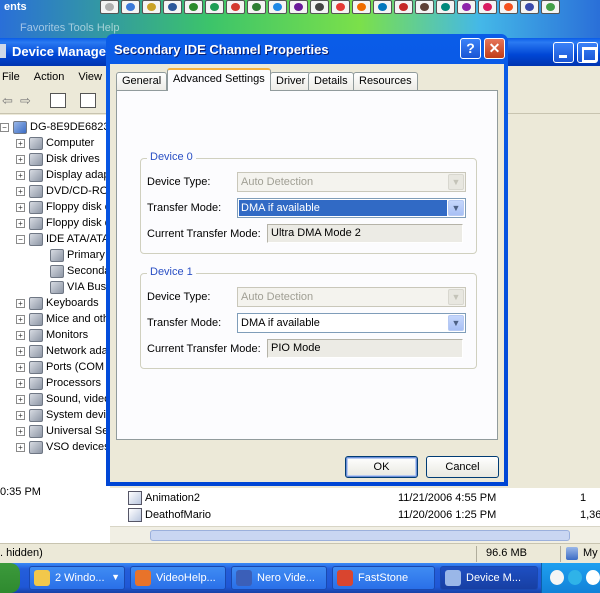  What do you see at coordinates (445, 7) in the screenshot?
I see `app-17-icon` at bounding box center [445, 7].